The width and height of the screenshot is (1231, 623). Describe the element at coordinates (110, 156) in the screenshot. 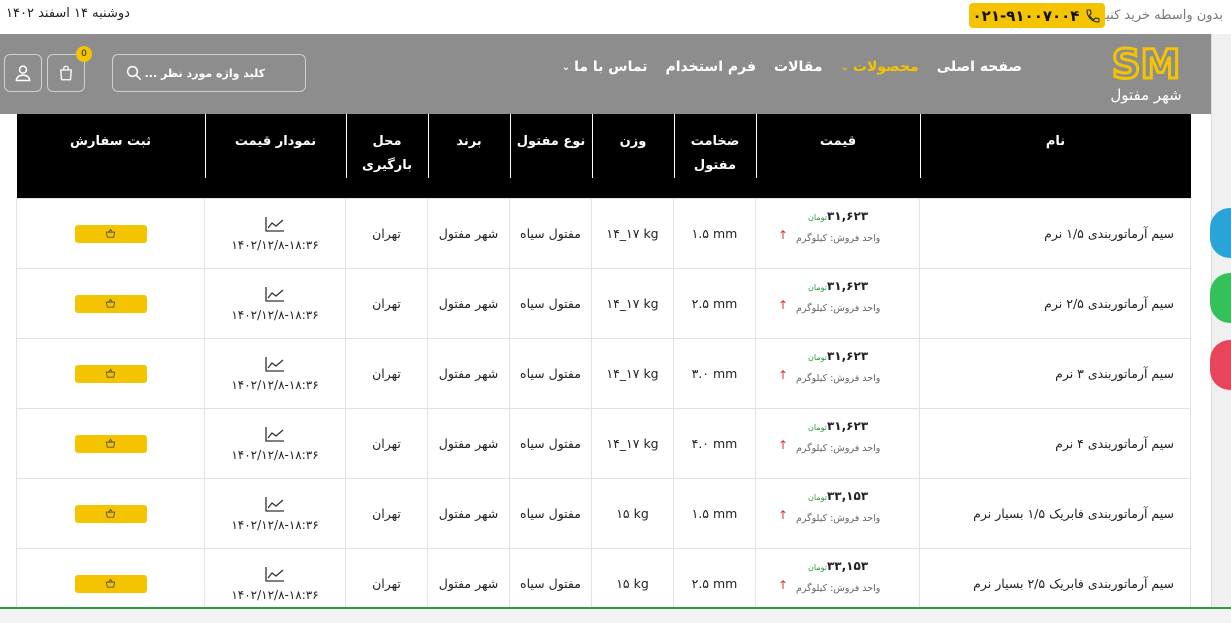

I see `header-order: ثبت سفارش` at that location.